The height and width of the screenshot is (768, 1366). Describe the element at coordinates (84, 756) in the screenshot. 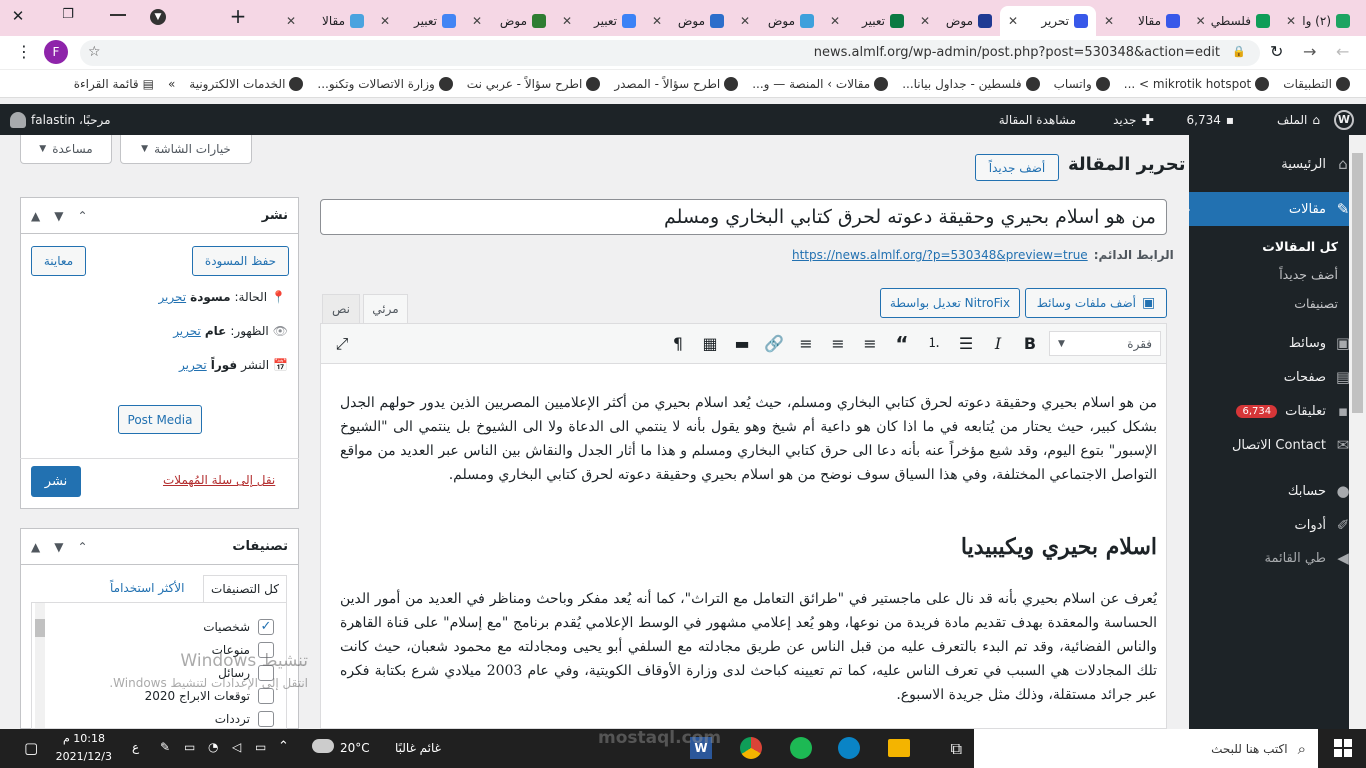

I see `clock-date: 2021/12/3` at that location.